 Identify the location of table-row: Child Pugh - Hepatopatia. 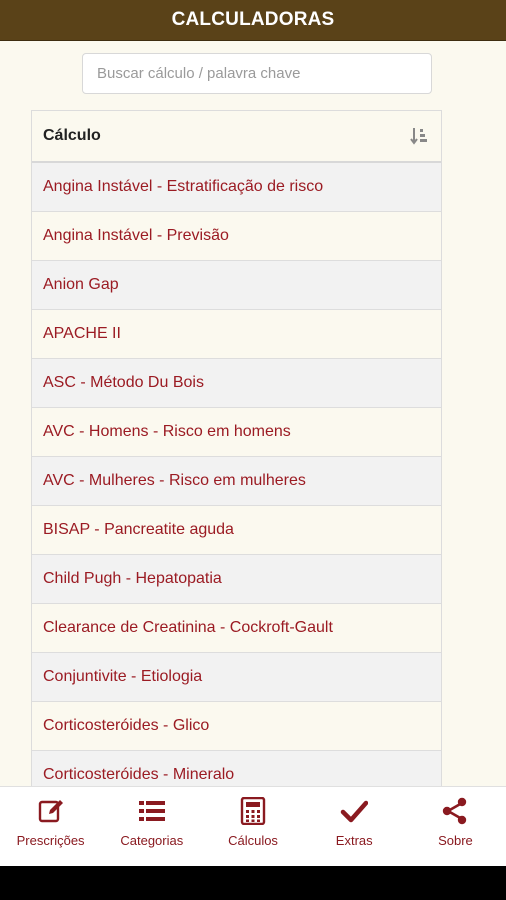
(236, 579).